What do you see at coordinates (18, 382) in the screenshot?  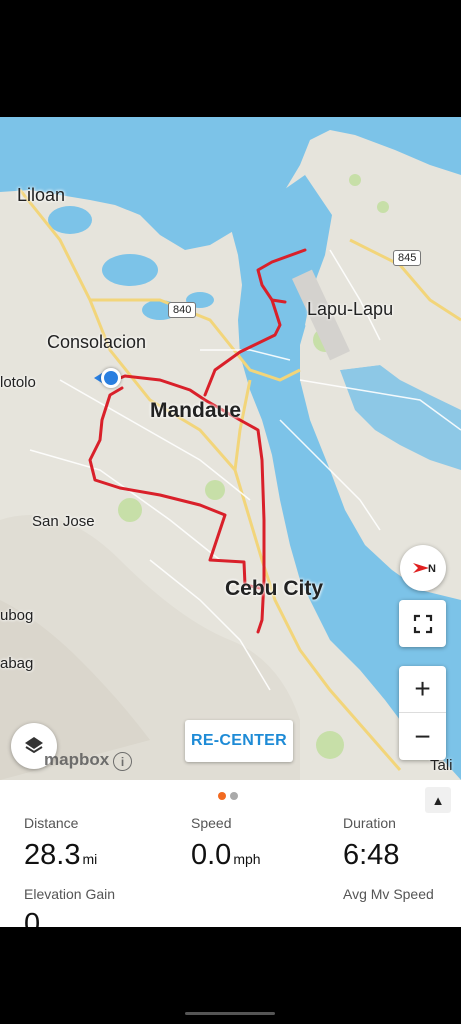 I see `map-label-lilotolo: lotolo` at bounding box center [18, 382].